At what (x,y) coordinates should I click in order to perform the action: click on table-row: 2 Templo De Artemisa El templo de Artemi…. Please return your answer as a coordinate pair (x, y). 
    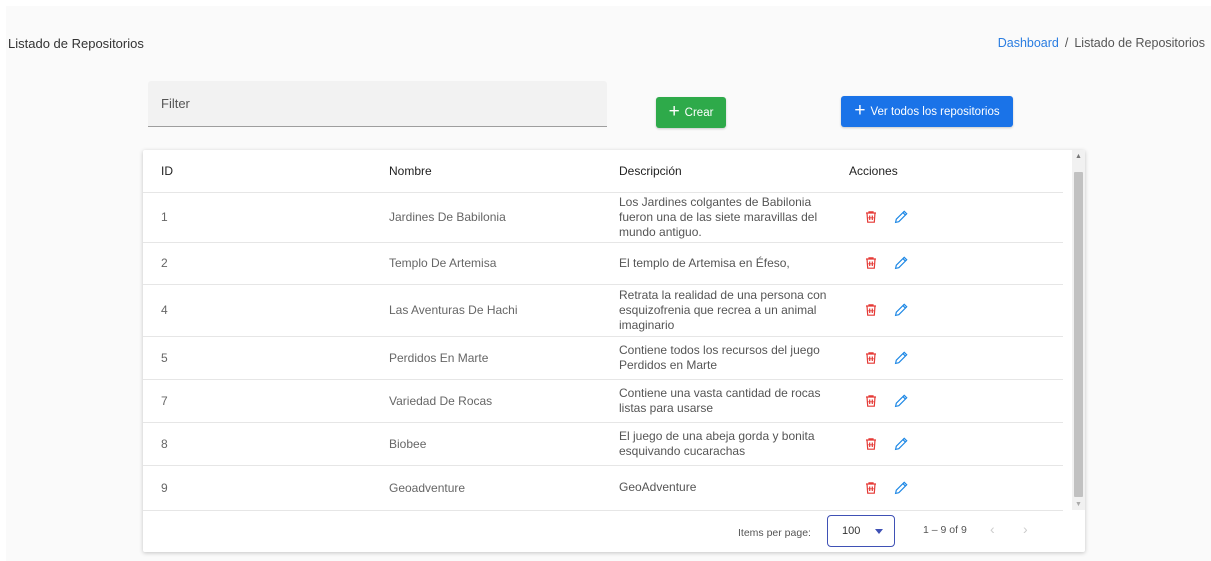
    Looking at the image, I should click on (603, 263).